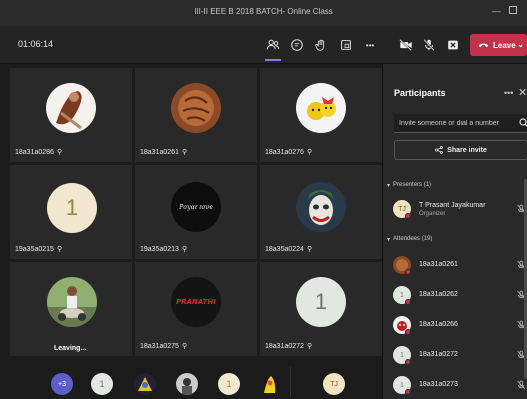 The width and height of the screenshot is (527, 399). I want to click on raise-hand-icon, so click(321, 45).